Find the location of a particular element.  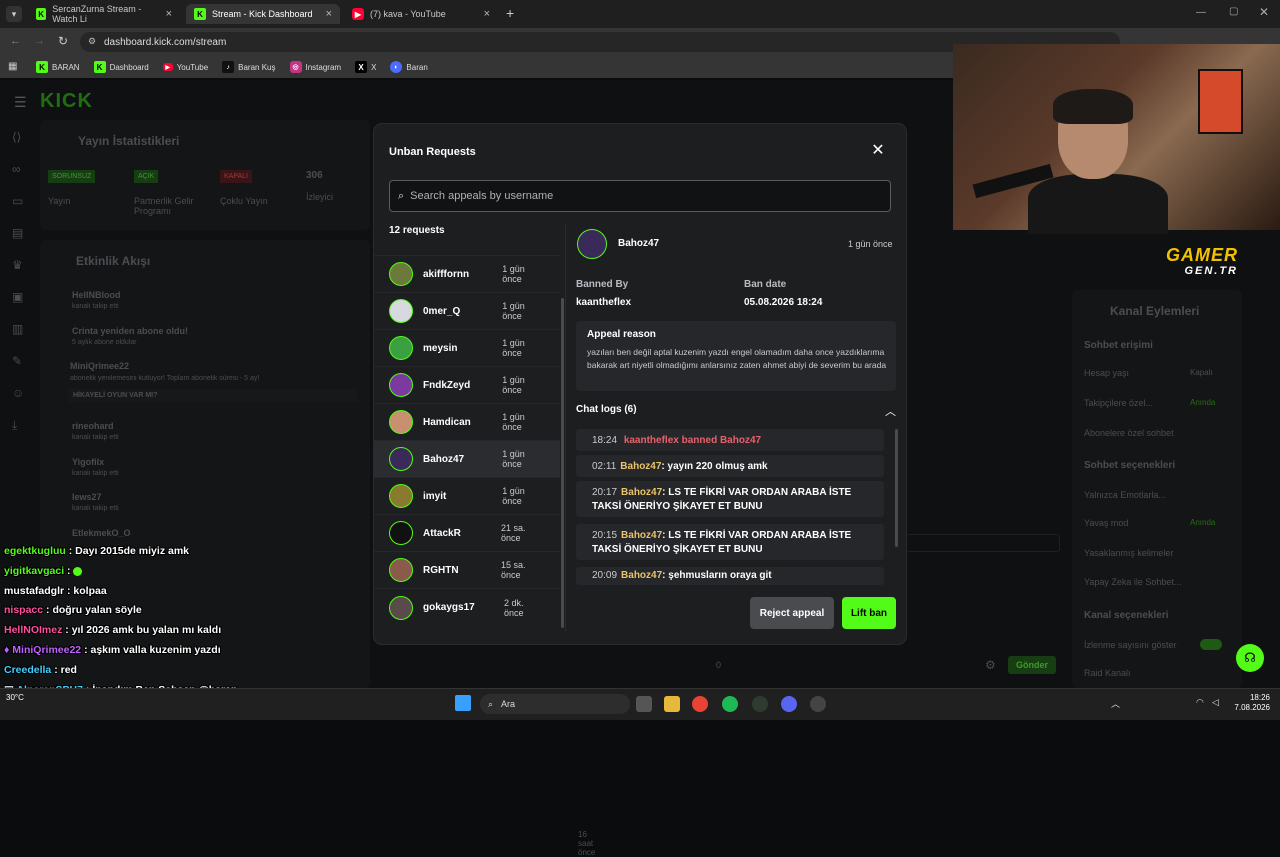

list-item: akifffornn 1 gün önce is located at coordinates (467, 274).